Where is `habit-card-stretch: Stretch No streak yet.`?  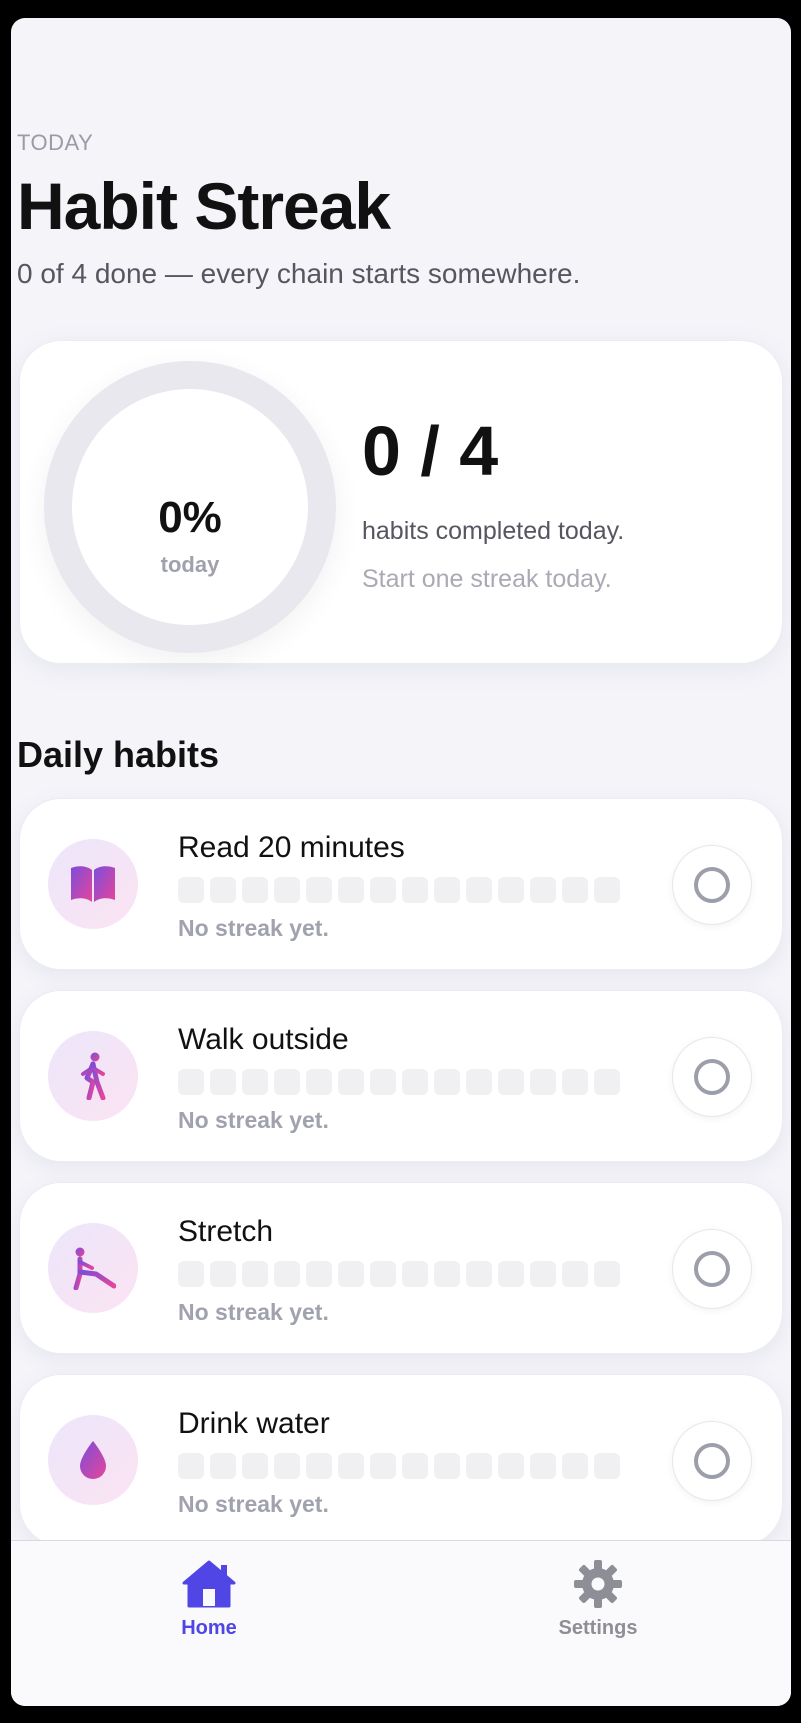 habit-card-stretch: Stretch No streak yet. is located at coordinates (401, 1268).